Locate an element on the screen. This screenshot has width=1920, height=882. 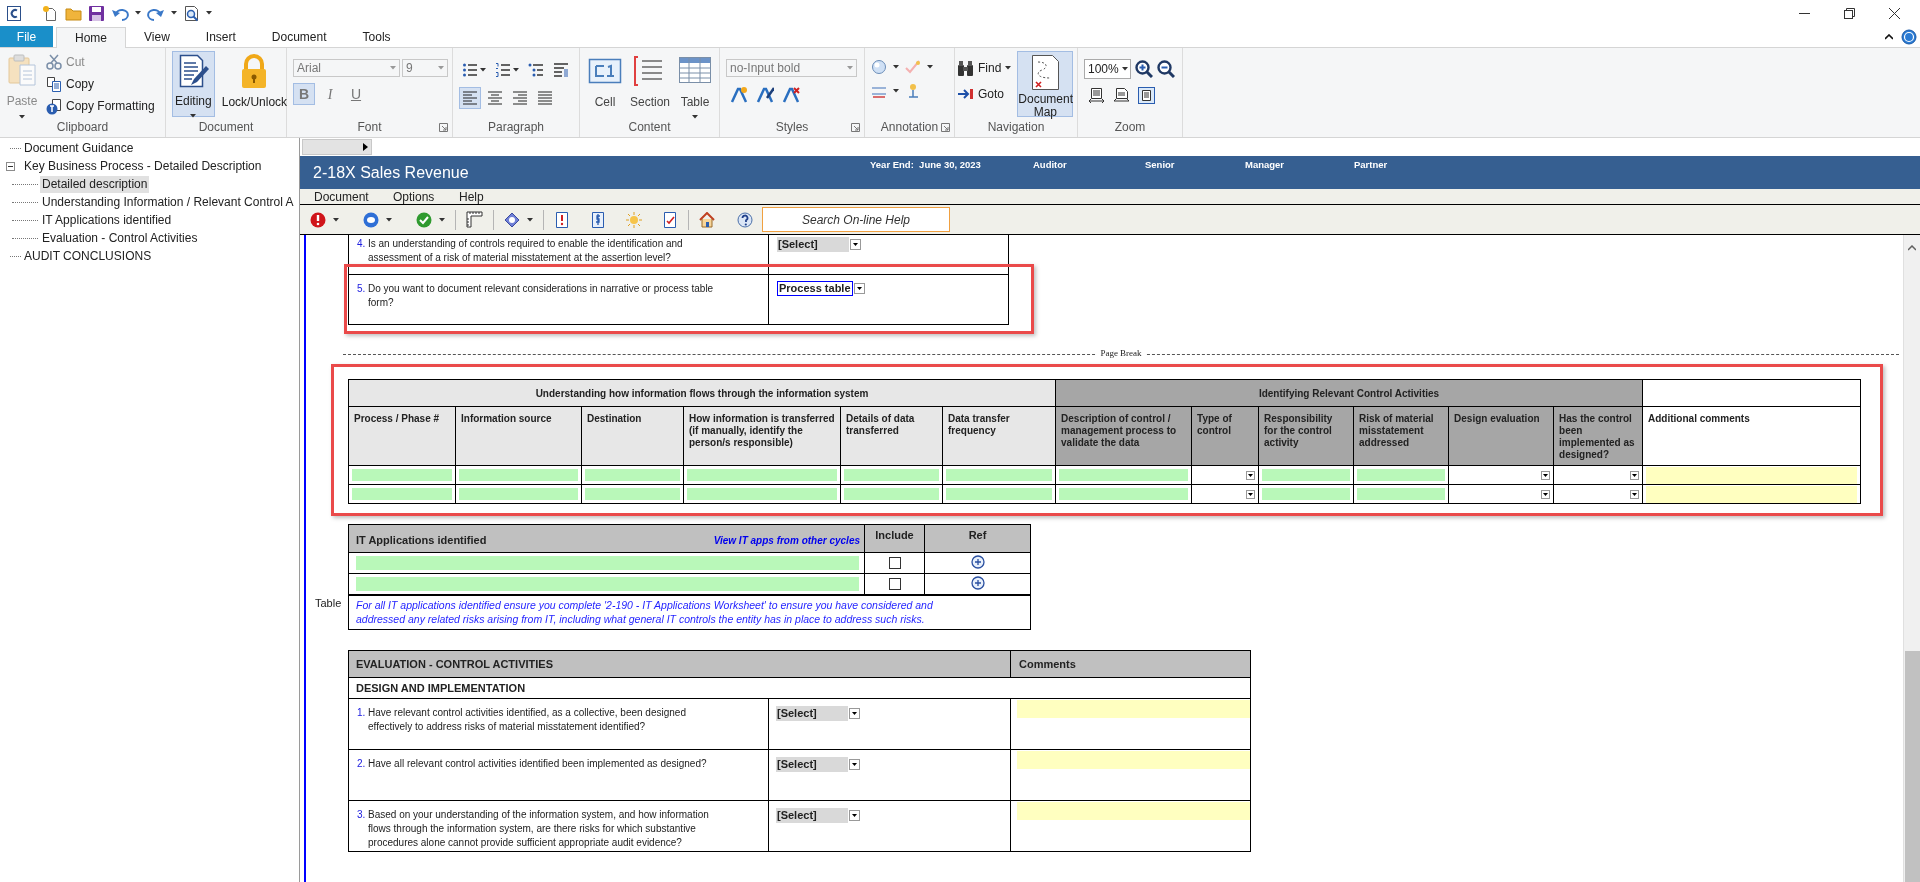
scroll-thumb is located at coordinates (1912, 766).